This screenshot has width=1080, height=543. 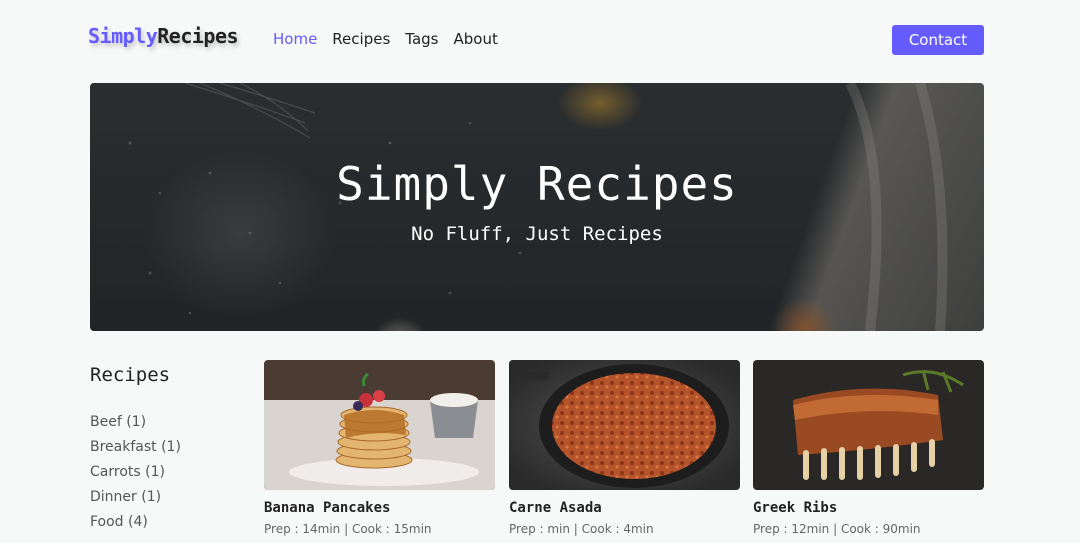 What do you see at coordinates (135, 499) in the screenshot?
I see `tag-link: Dinner (1)` at bounding box center [135, 499].